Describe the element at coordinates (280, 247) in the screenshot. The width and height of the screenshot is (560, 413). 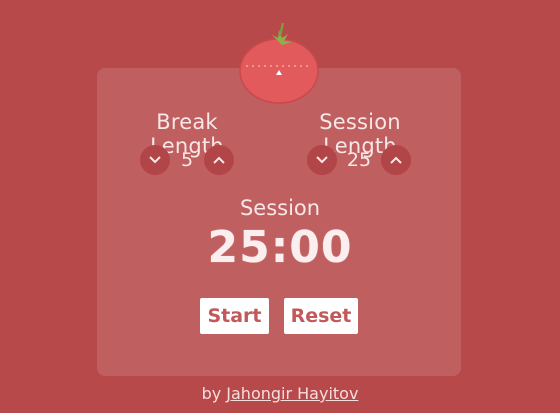
I see `timer-display: 25:00` at that location.